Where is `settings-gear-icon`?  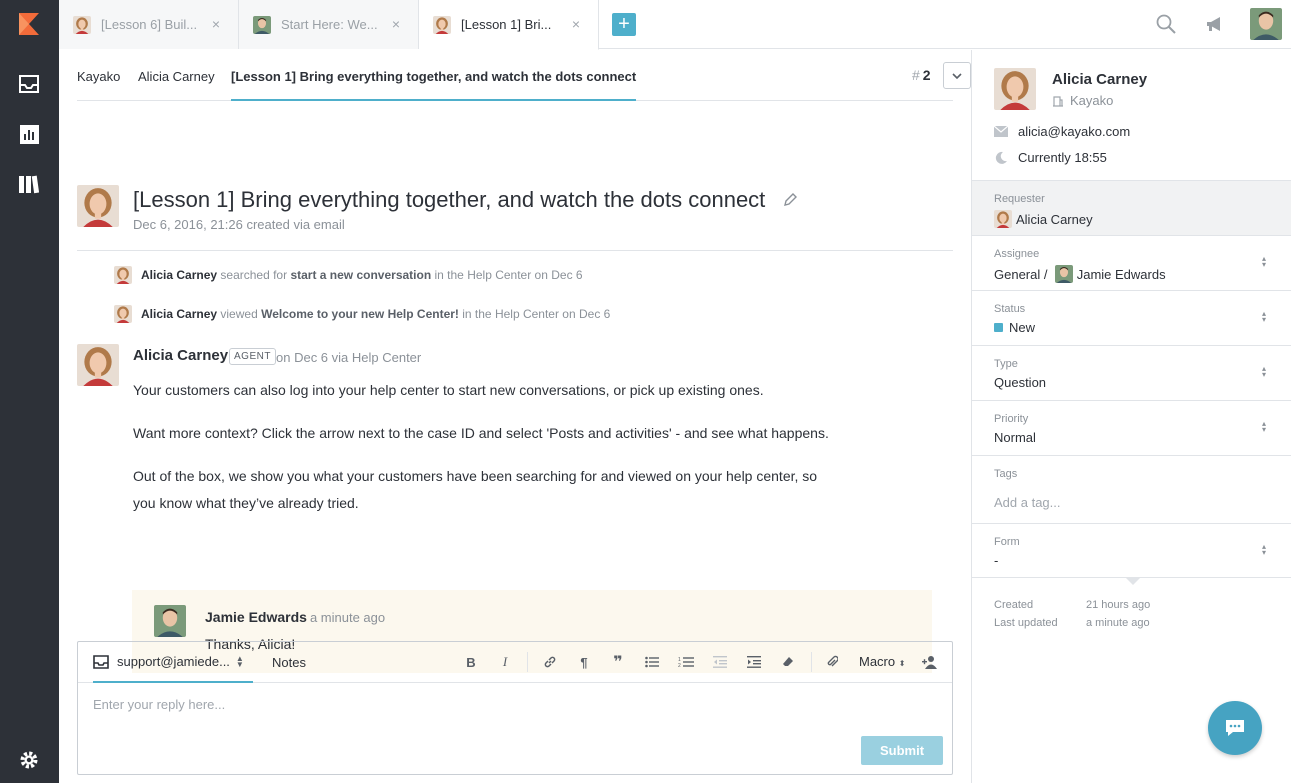 settings-gear-icon is located at coordinates (29, 760).